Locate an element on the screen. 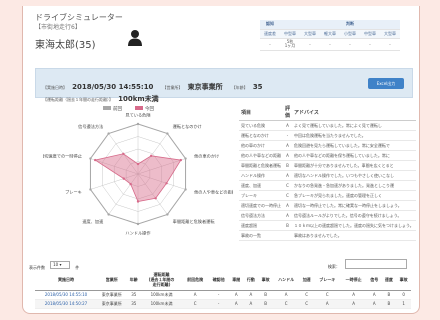 This screenshot has height=320, width=440. radar-category-label: 信号遵法方法 is located at coordinates (90, 126).